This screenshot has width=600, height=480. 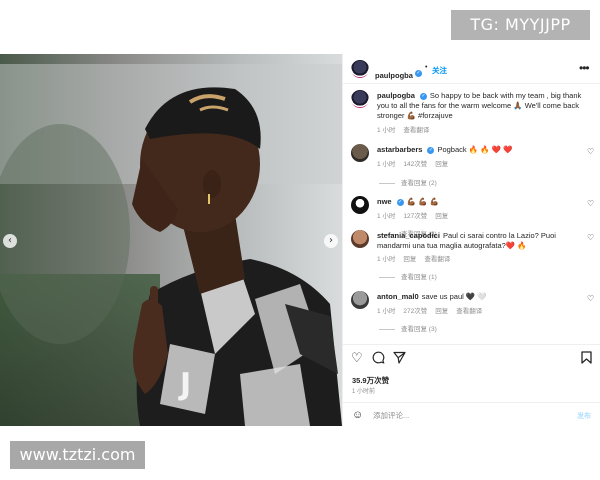 What do you see at coordinates (586, 359) in the screenshot?
I see `bookmark-icon` at bounding box center [586, 359].